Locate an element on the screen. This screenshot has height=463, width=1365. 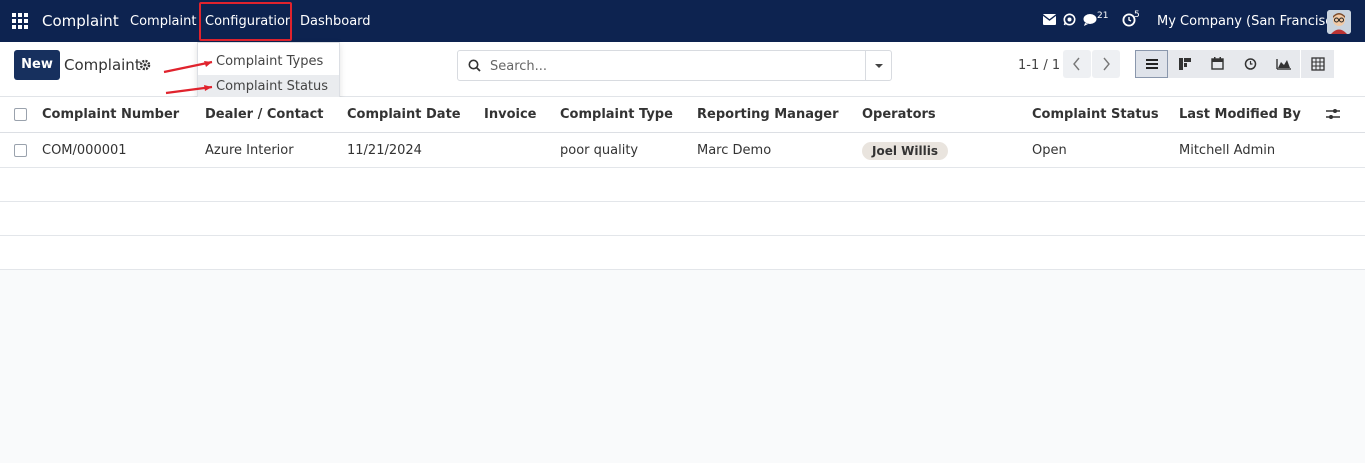
whatsapp-icon is located at coordinates (1069, 19).